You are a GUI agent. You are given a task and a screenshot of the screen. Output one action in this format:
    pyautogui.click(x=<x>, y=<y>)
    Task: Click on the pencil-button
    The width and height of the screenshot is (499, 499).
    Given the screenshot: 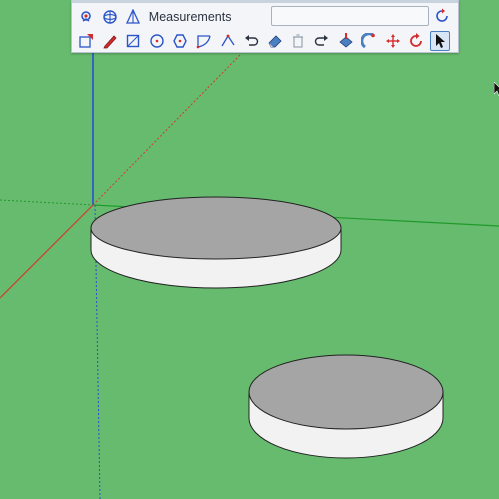 What is the action you would take?
    pyautogui.click(x=110, y=41)
    